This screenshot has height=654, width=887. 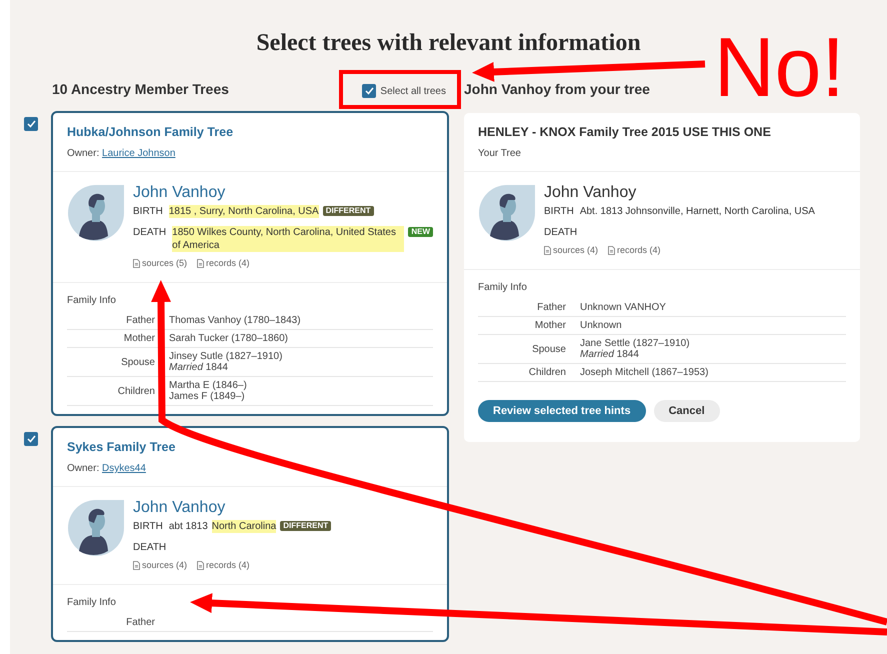 What do you see at coordinates (420, 232) in the screenshot?
I see `status-badge: NEW` at bounding box center [420, 232].